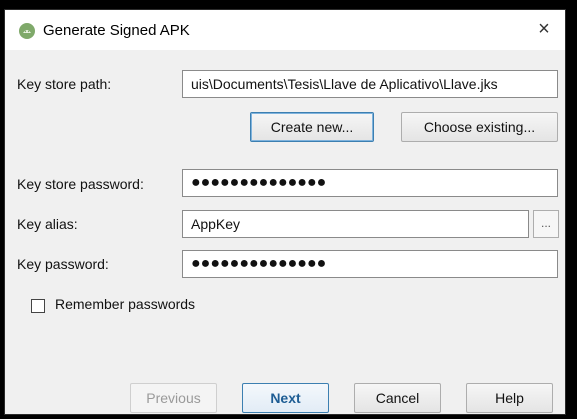  I want to click on close-icon: ×, so click(544, 29).